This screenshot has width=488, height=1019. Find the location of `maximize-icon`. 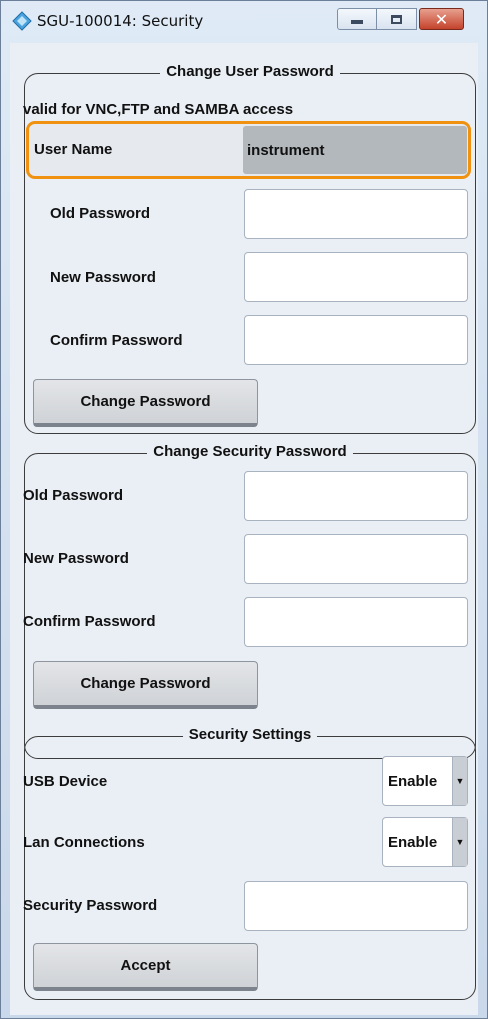

maximize-icon is located at coordinates (396, 19).